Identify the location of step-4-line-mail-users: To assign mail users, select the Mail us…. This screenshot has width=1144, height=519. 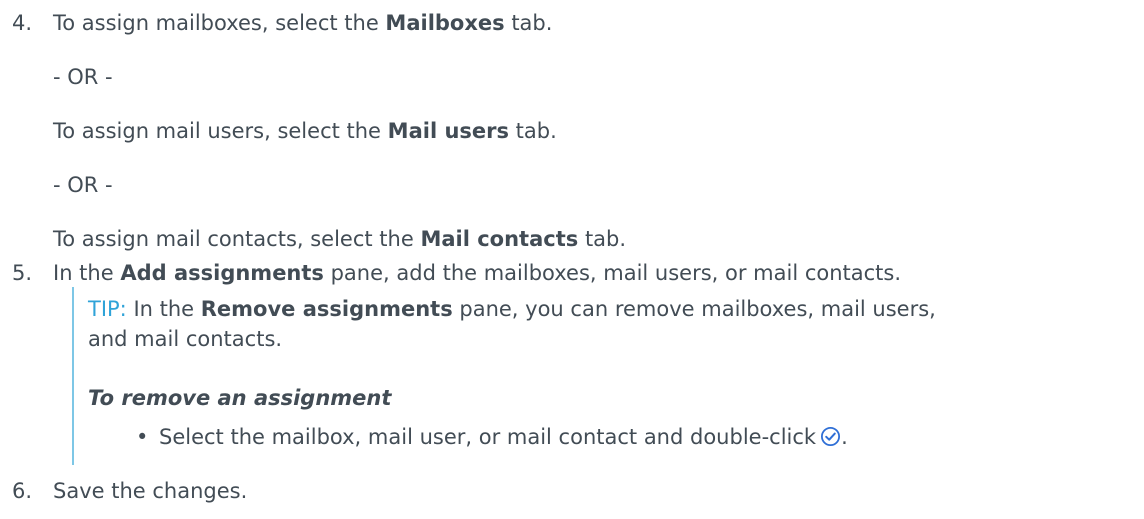
(305, 131).